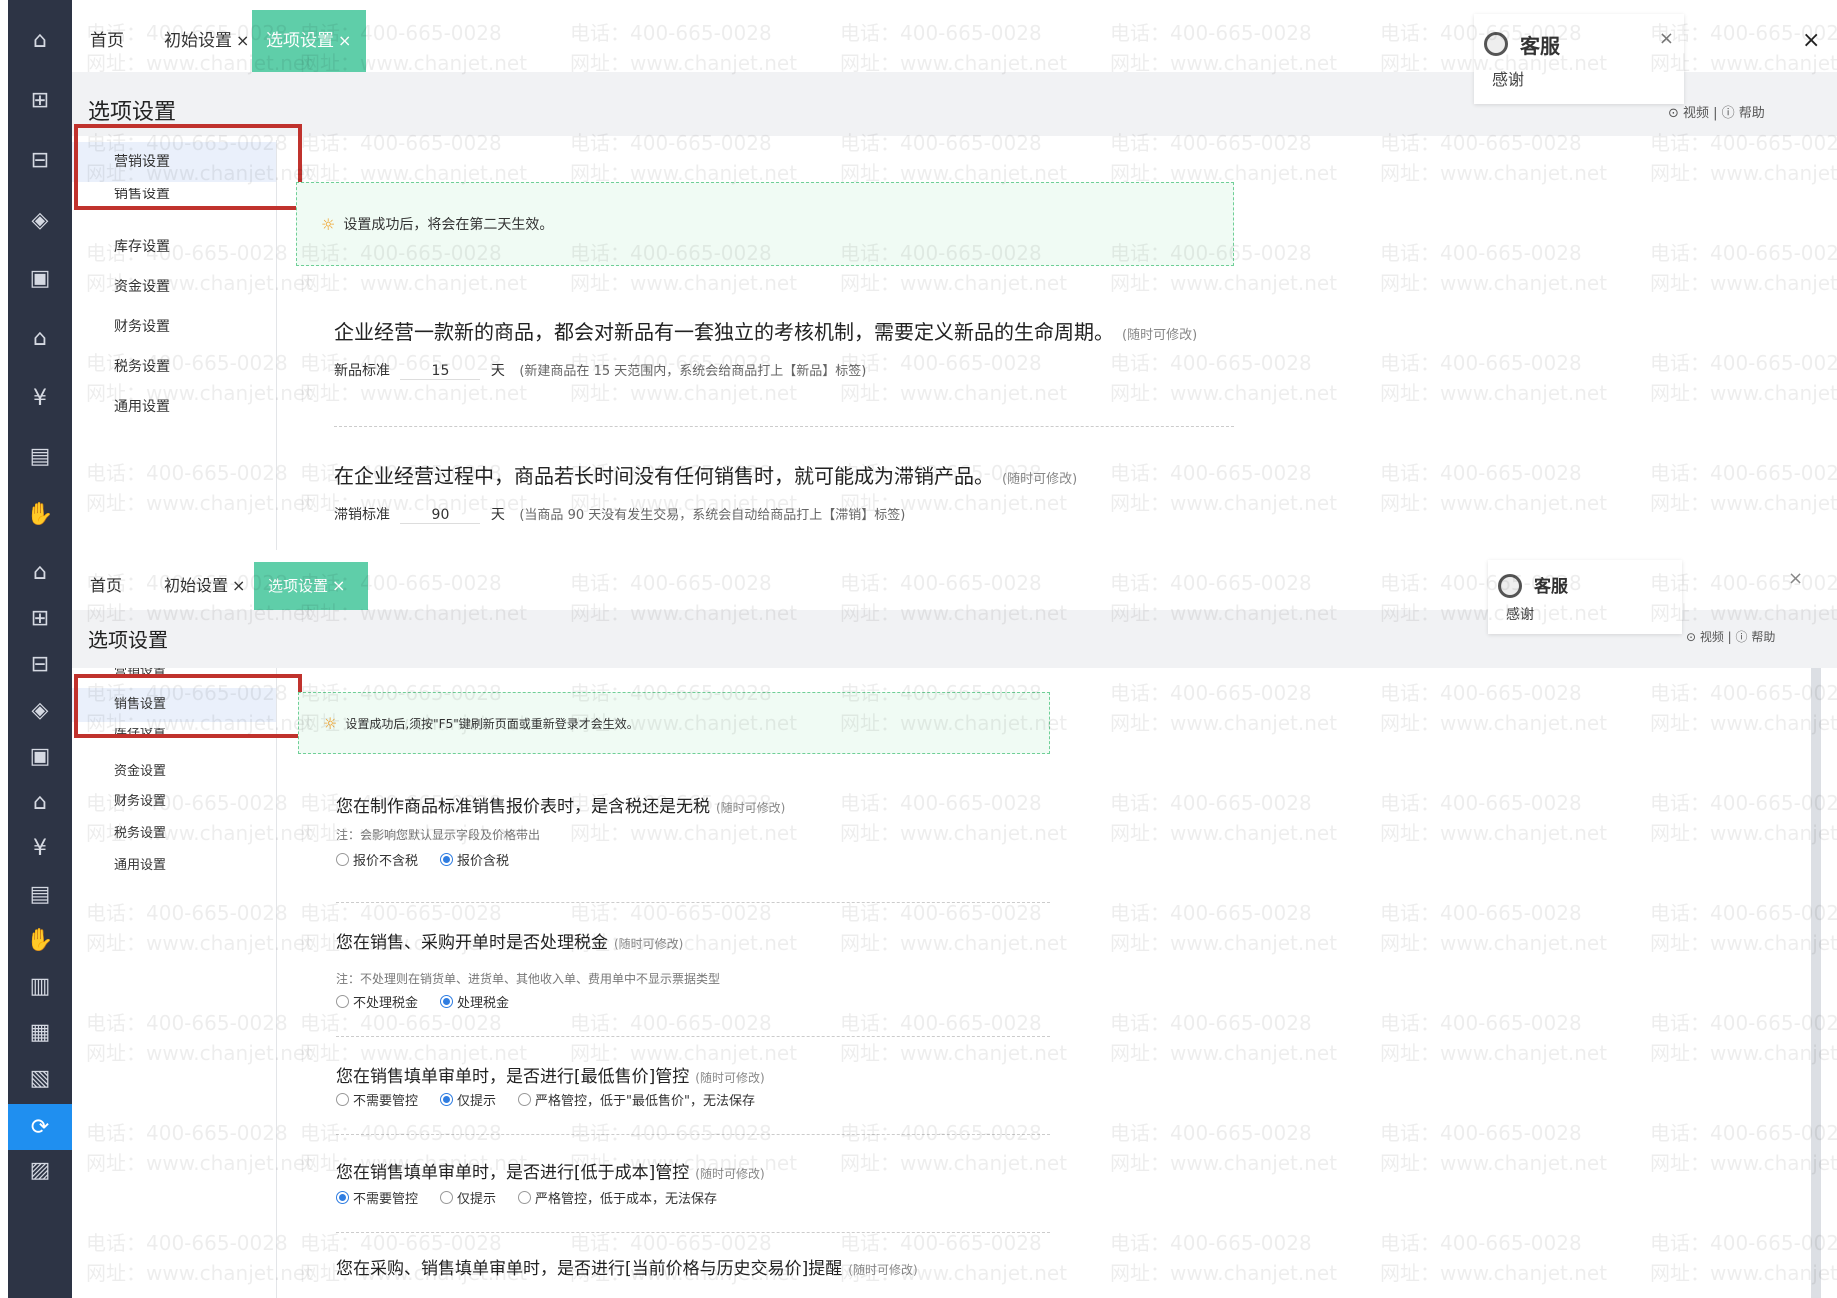 The height and width of the screenshot is (1298, 1837). Describe the element at coordinates (377, 1001) in the screenshot. I see `radio-option: 不处理税金` at that location.